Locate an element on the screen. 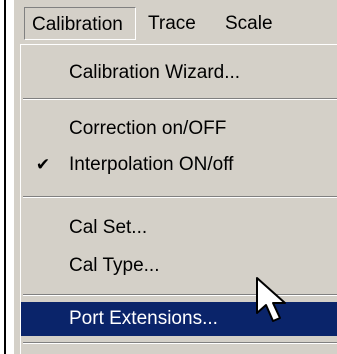  menu-trace: Trace is located at coordinates (178, 23).